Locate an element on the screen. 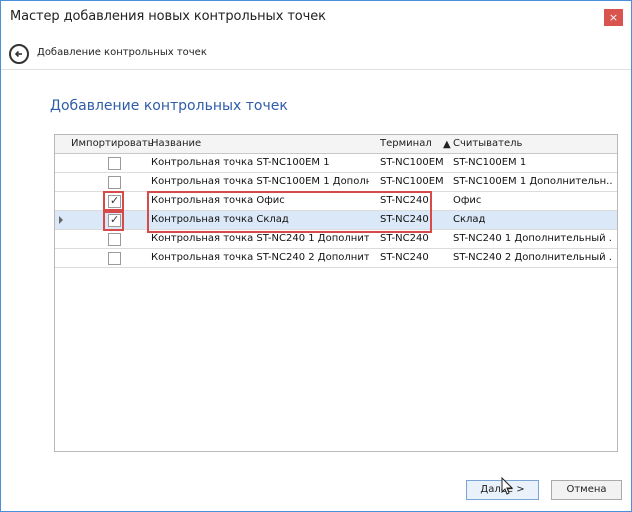 The height and width of the screenshot is (512, 632). col-reader-header: Считыватель is located at coordinates (487, 143).